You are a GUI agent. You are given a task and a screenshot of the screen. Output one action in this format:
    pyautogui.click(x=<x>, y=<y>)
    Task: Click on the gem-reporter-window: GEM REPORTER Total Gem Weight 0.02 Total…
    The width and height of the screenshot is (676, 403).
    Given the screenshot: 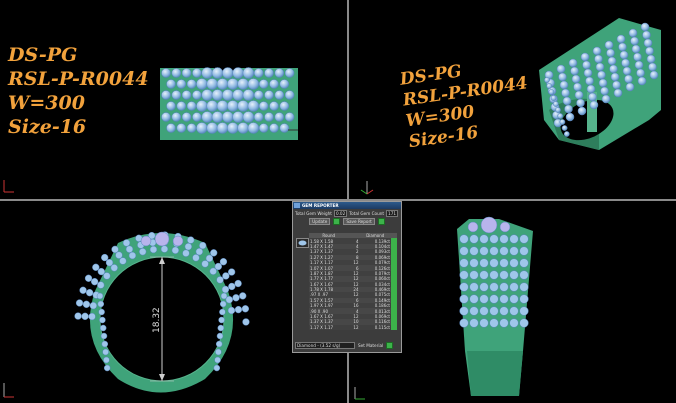 What is the action you would take?
    pyautogui.click(x=347, y=277)
    